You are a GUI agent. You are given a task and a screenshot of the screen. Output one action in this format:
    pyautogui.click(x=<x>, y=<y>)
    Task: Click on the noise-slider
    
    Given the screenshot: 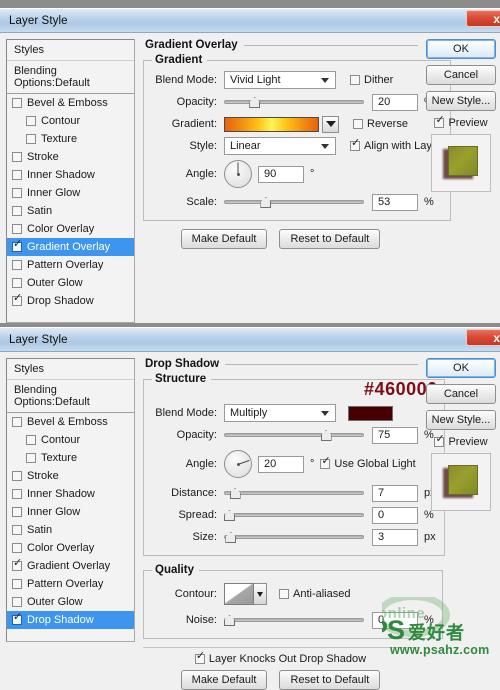 What is the action you would take?
    pyautogui.click(x=294, y=620)
    